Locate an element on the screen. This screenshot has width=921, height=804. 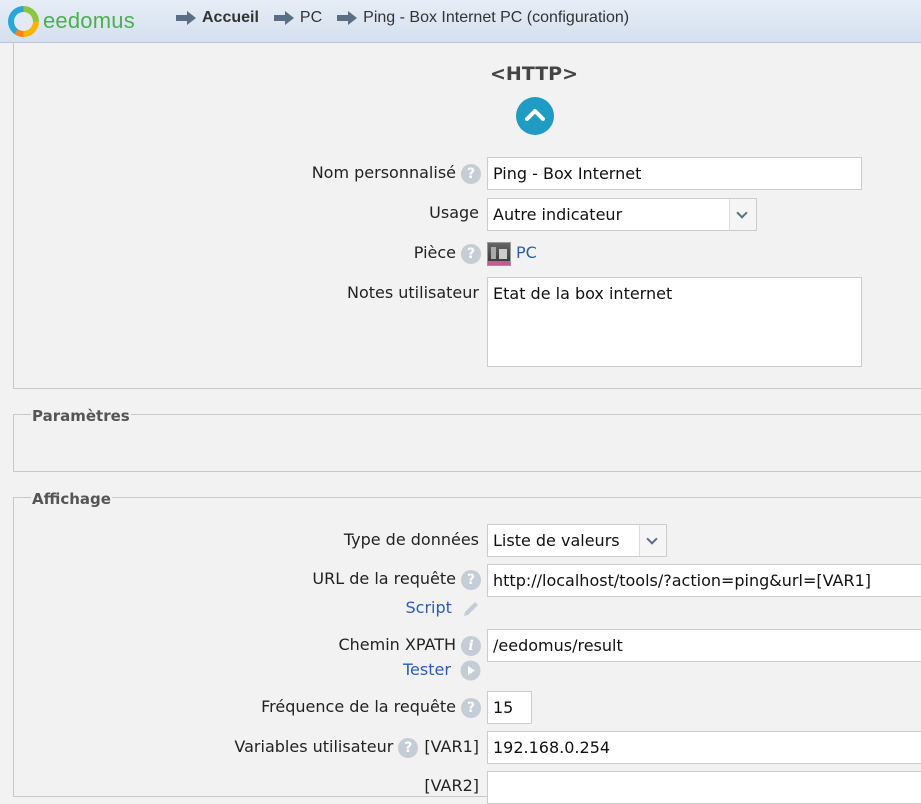
xpath-label: Chemin XPATH is located at coordinates (397, 644).